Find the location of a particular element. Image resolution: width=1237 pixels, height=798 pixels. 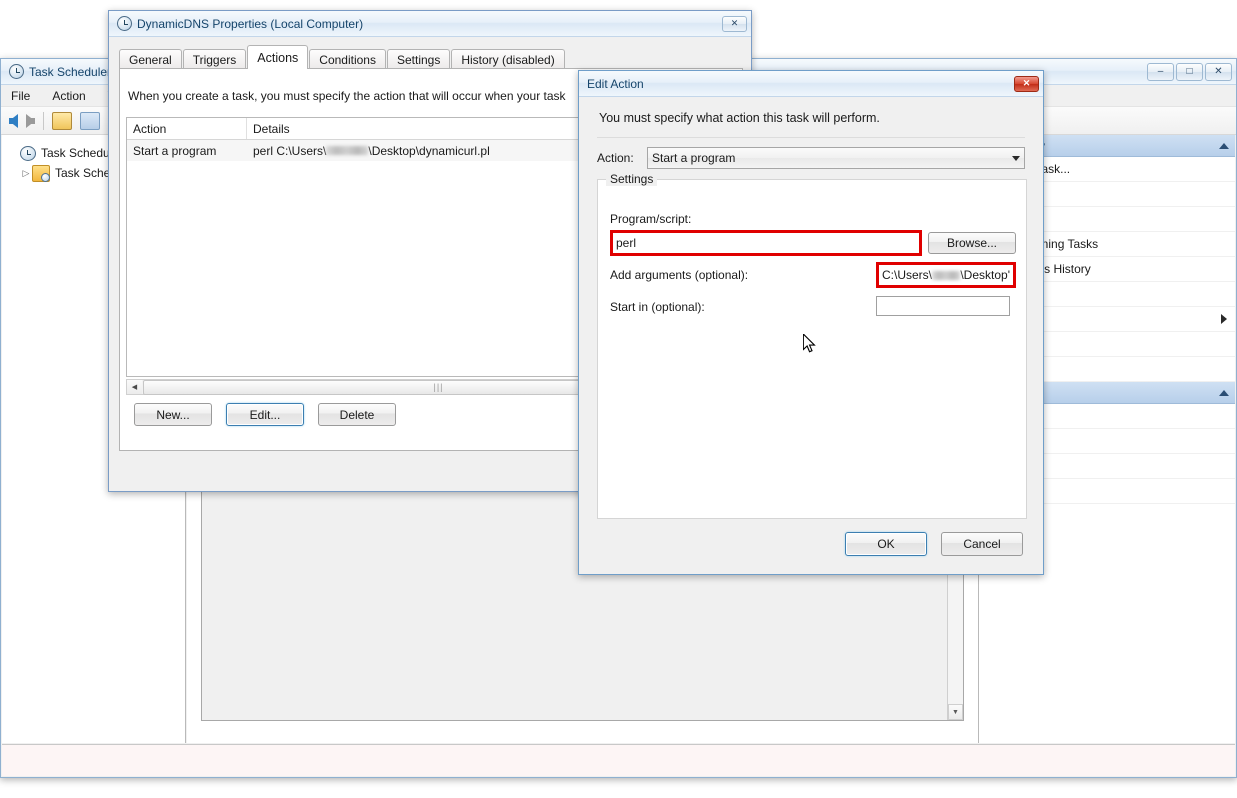

action-type-value: Start a program is located at coordinates (694, 158).